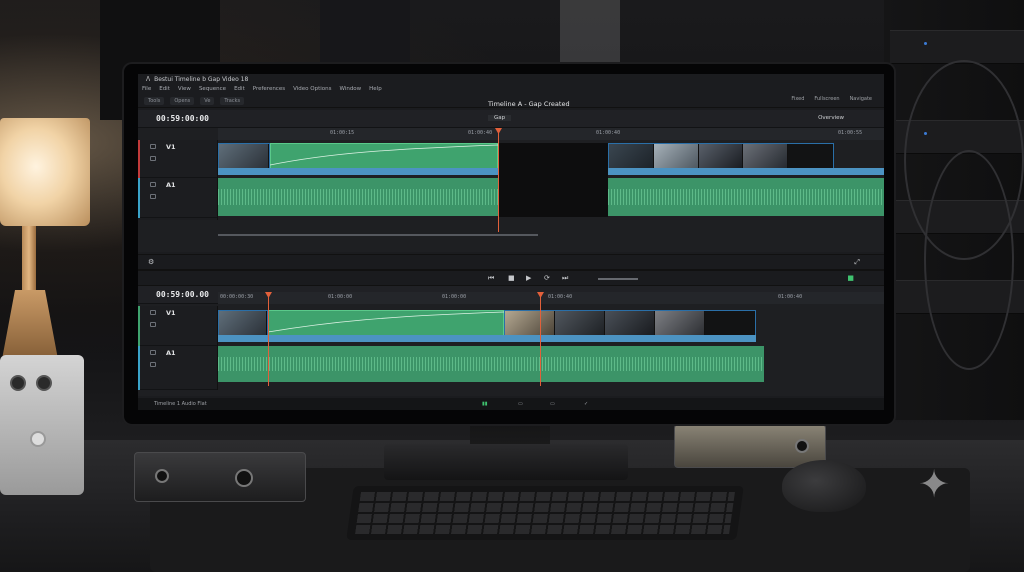 This screenshot has height=572, width=1024. I want to click on menu-edit-2: Edit, so click(239, 89).